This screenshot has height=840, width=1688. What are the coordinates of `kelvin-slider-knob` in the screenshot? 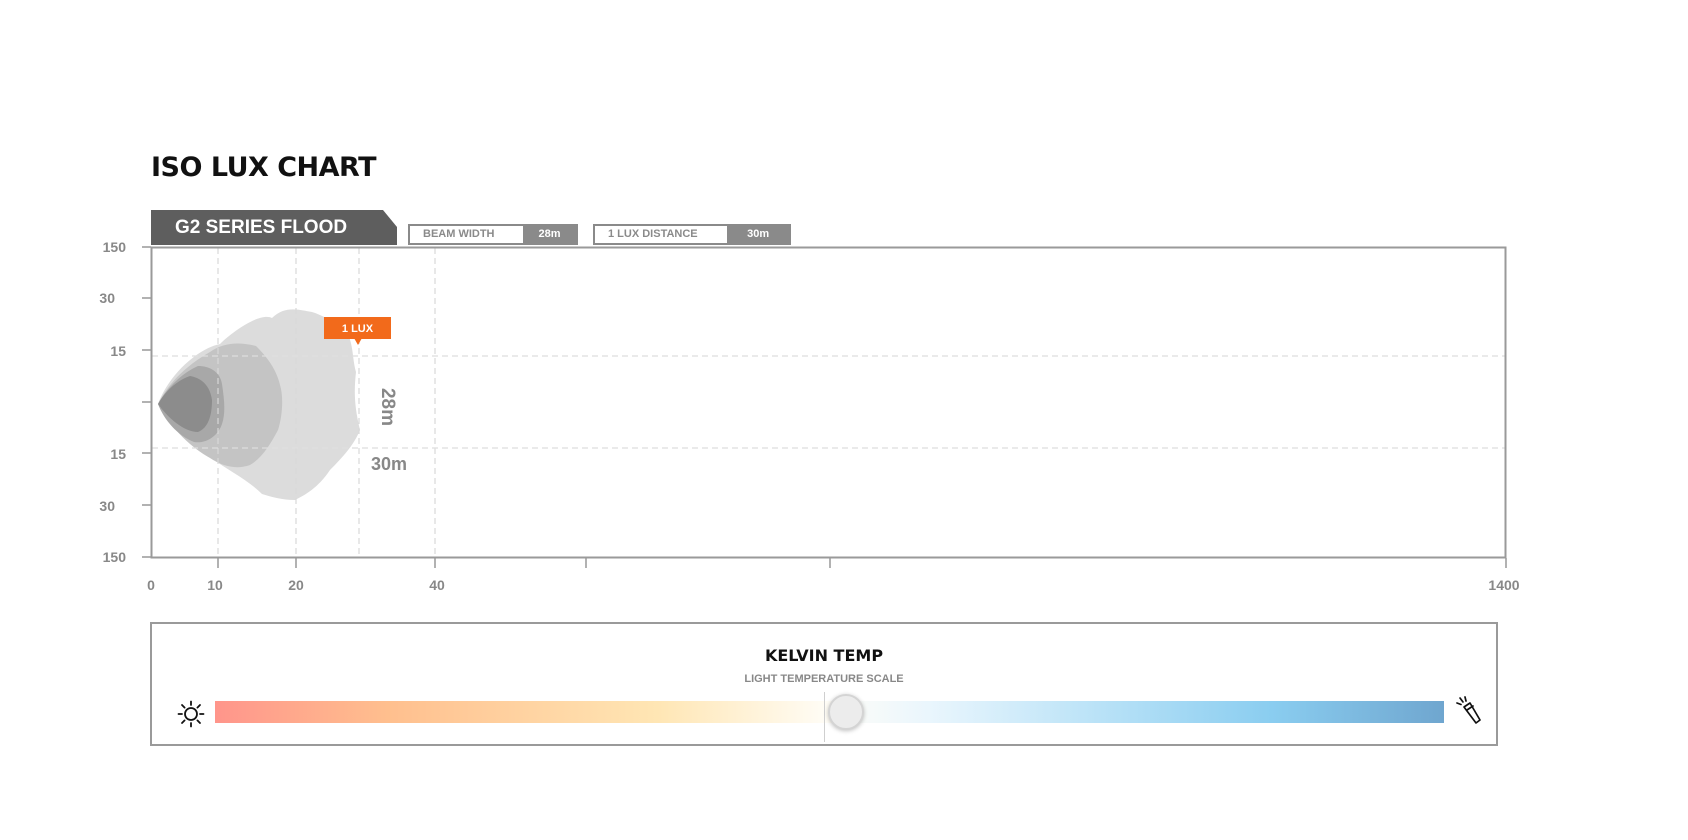 It's located at (845, 712).